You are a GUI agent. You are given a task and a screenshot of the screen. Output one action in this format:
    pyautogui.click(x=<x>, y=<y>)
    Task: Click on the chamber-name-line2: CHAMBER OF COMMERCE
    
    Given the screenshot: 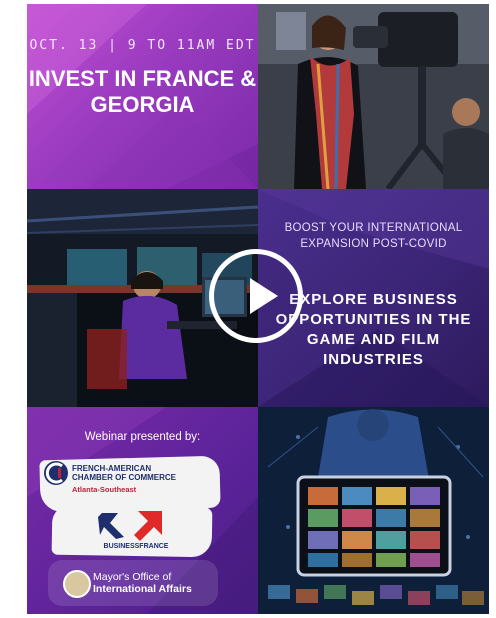 What is the action you would take?
    pyautogui.click(x=124, y=477)
    